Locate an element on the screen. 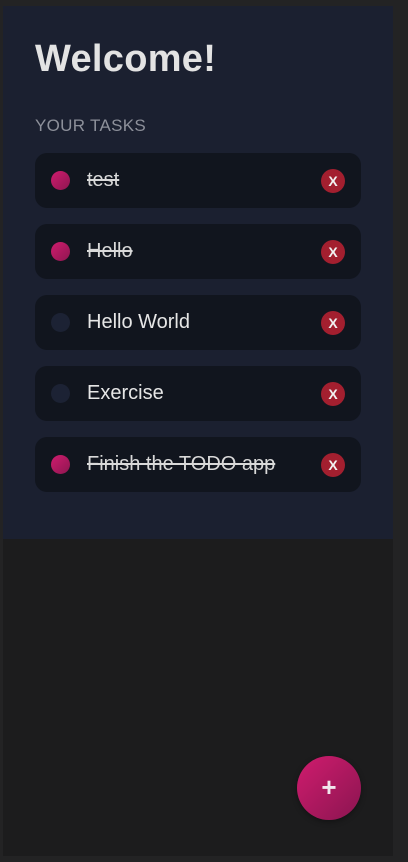 This screenshot has width=408, height=862. plus-icon: + is located at coordinates (329, 787).